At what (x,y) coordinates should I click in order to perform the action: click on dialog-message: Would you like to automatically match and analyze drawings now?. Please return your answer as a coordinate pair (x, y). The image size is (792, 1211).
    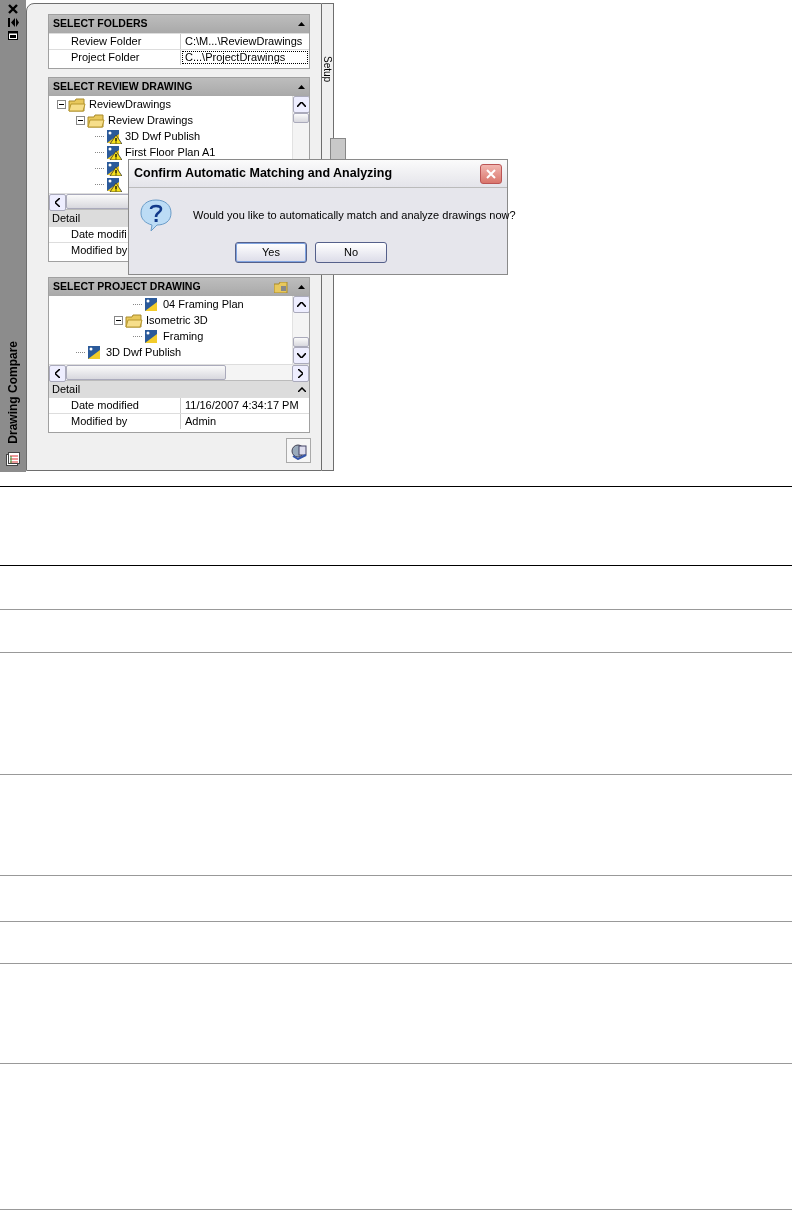
    Looking at the image, I should click on (354, 215).